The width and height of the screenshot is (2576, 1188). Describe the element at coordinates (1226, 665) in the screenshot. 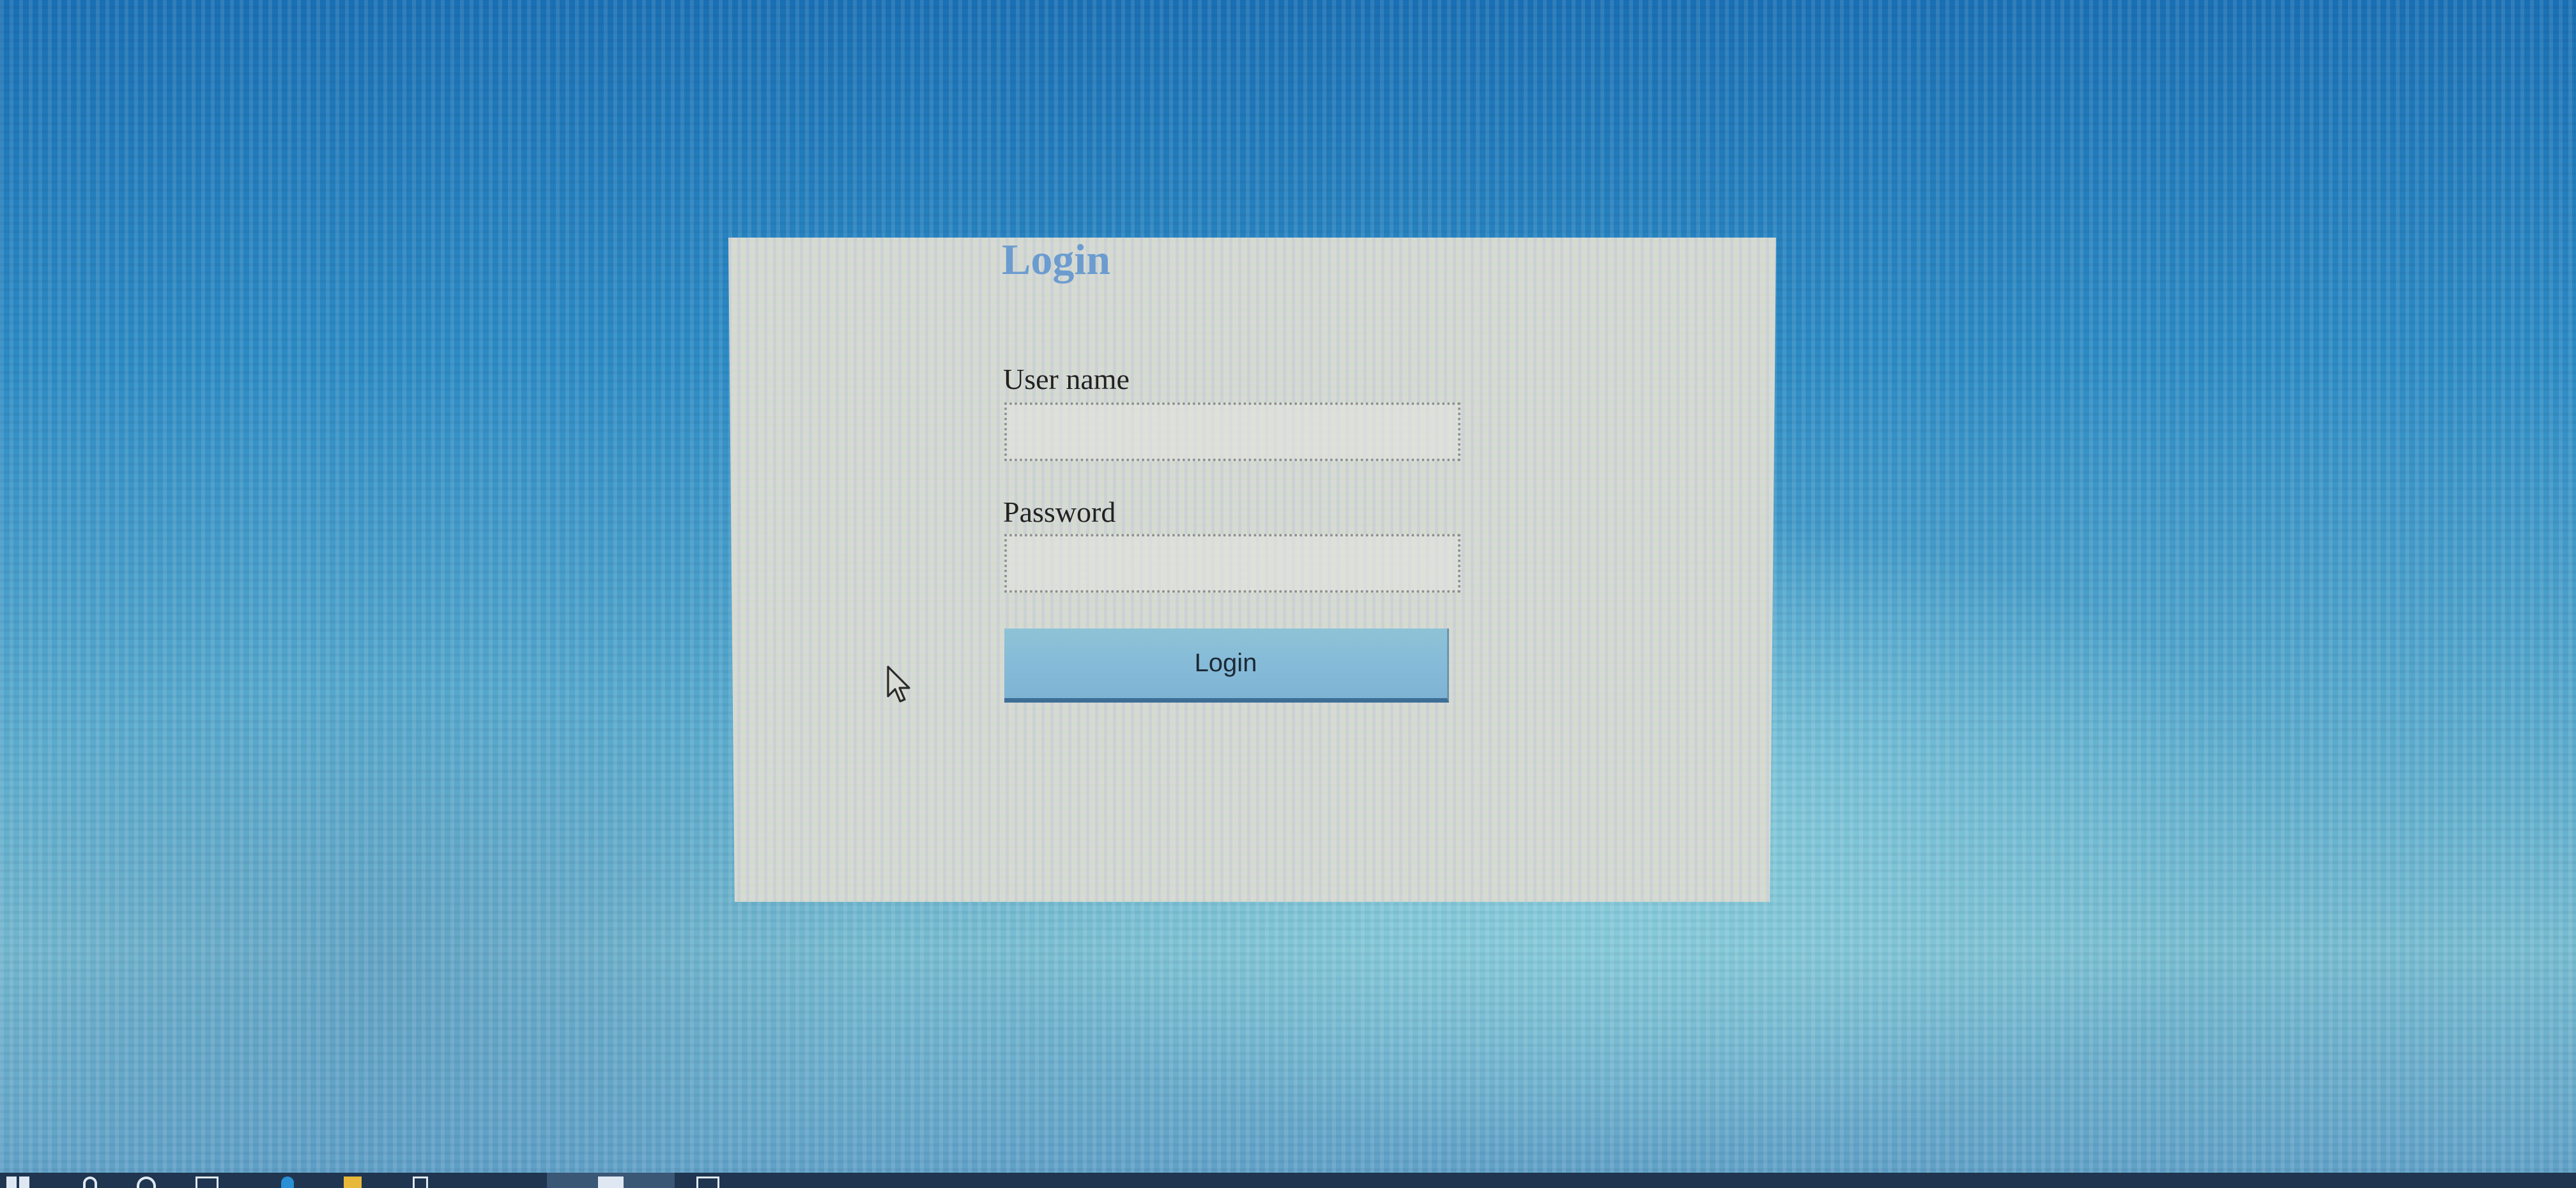

I see `login-button: Login` at that location.